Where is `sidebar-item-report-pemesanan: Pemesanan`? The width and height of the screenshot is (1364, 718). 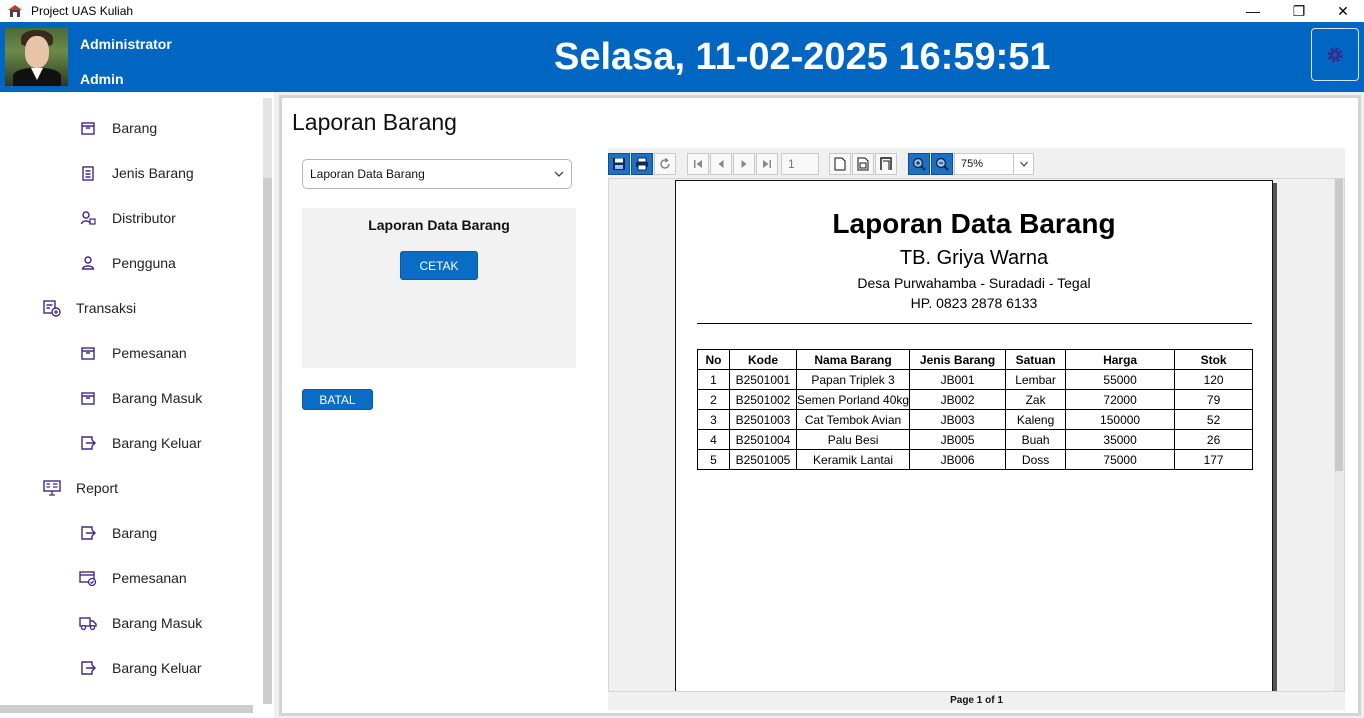 sidebar-item-report-pemesanan: Pemesanan is located at coordinates (132, 578).